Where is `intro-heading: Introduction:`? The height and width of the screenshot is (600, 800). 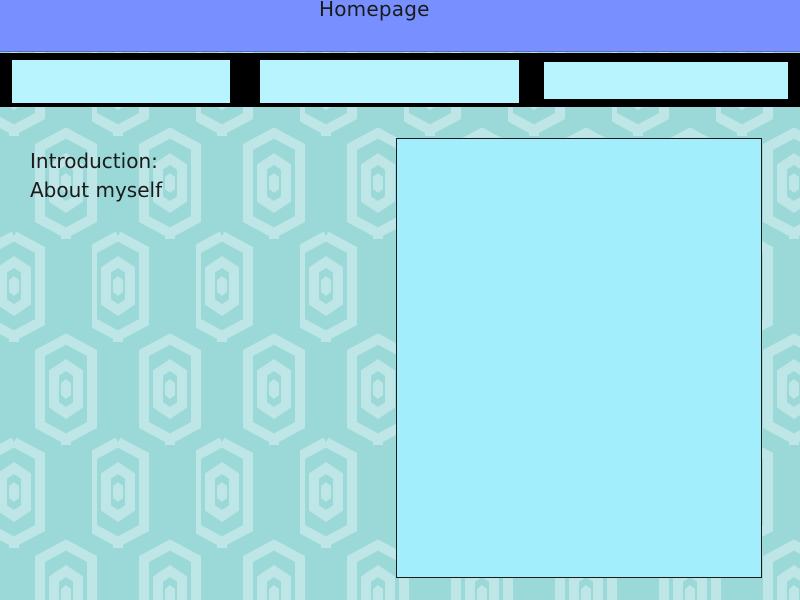 intro-heading: Introduction: is located at coordinates (94, 161).